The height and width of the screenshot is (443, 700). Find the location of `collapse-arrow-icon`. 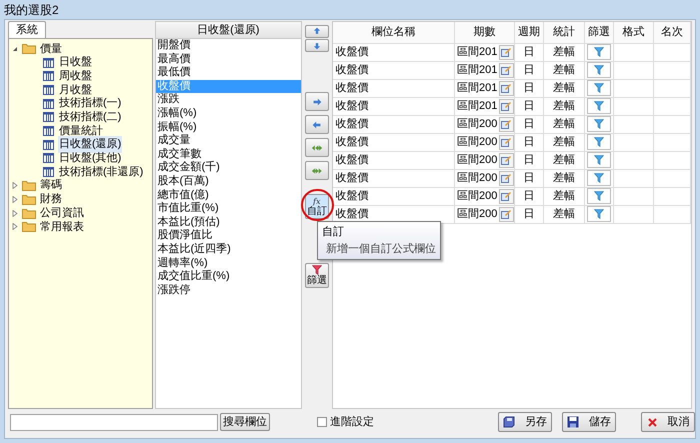

collapse-arrow-icon is located at coordinates (15, 49).